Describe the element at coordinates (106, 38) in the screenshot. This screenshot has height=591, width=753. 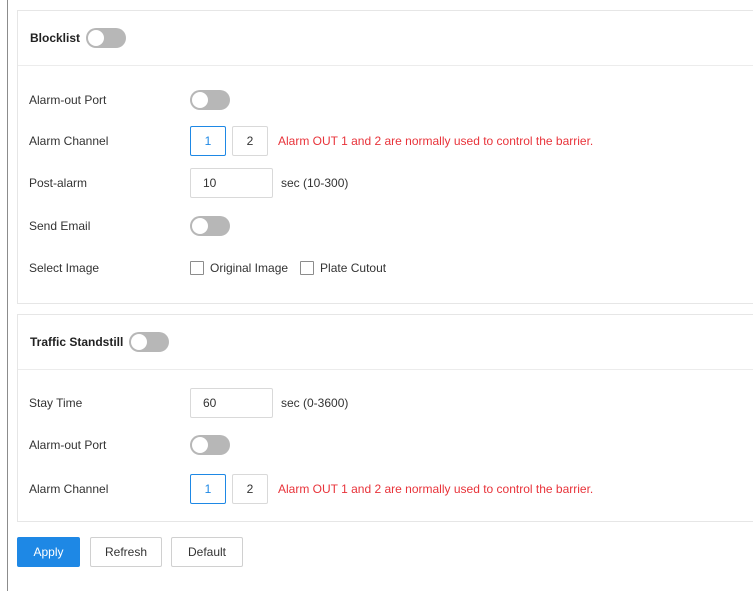
I see `blocklist-toggle` at that location.